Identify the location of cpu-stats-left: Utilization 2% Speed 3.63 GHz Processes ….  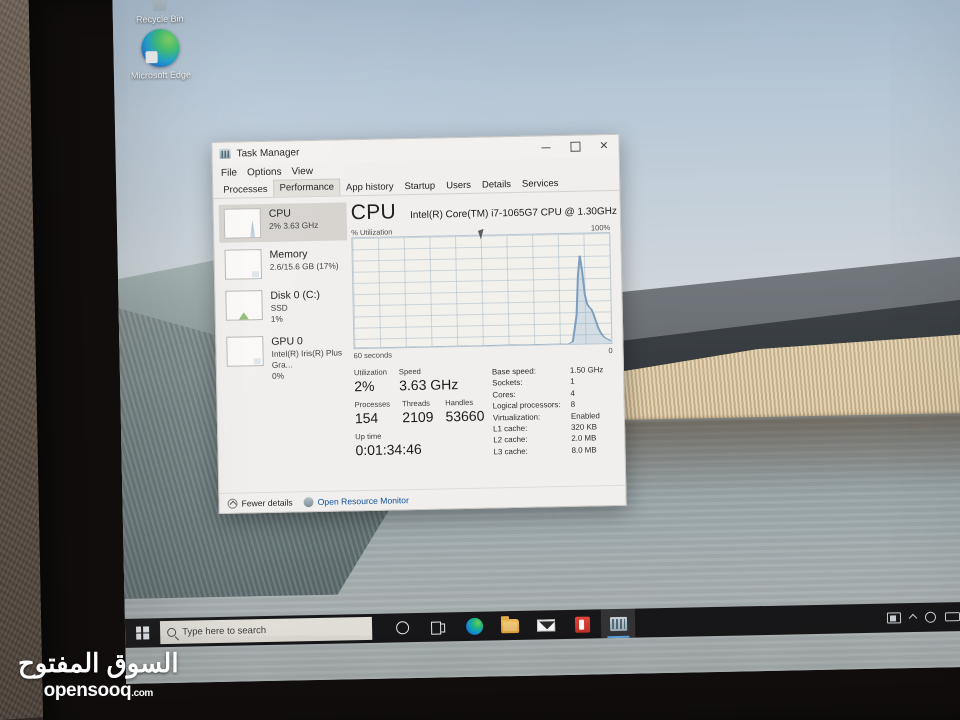
(421, 413).